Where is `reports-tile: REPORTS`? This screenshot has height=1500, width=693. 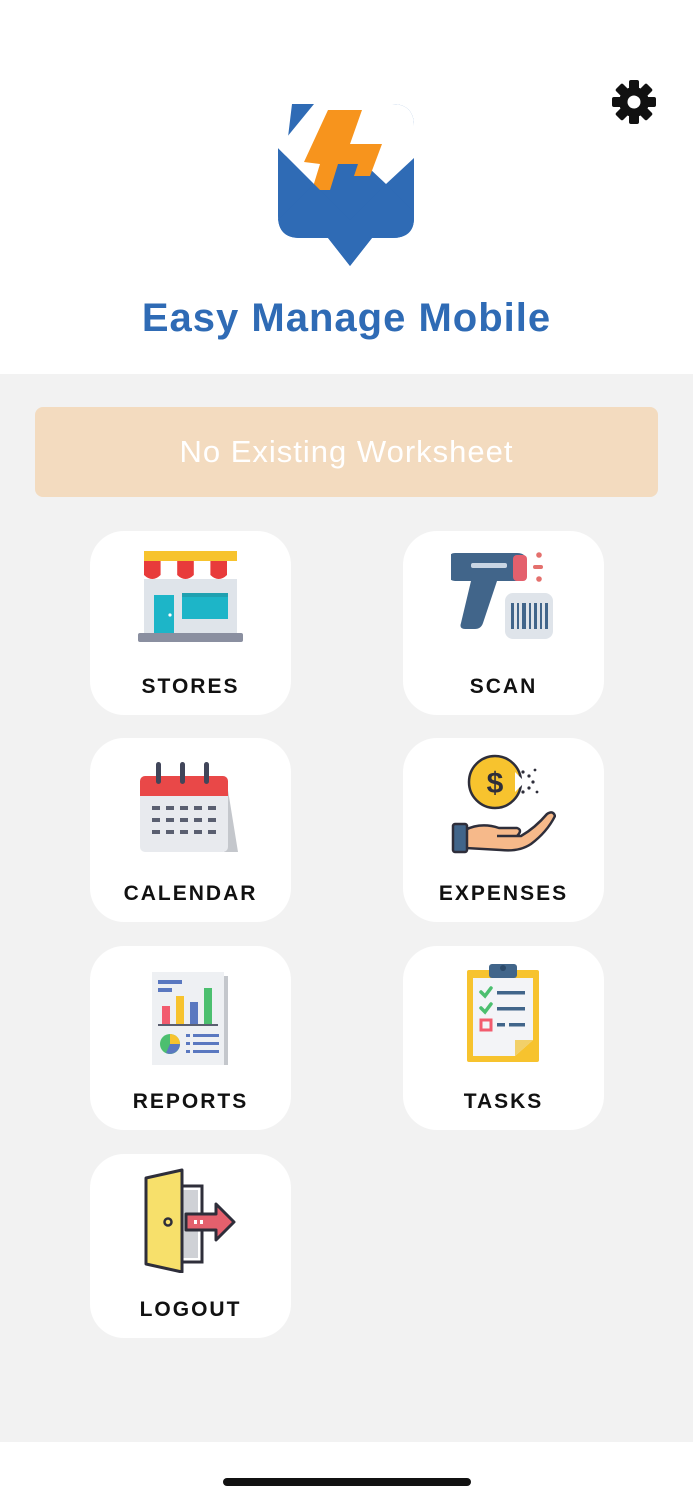 reports-tile: REPORTS is located at coordinates (190, 1038).